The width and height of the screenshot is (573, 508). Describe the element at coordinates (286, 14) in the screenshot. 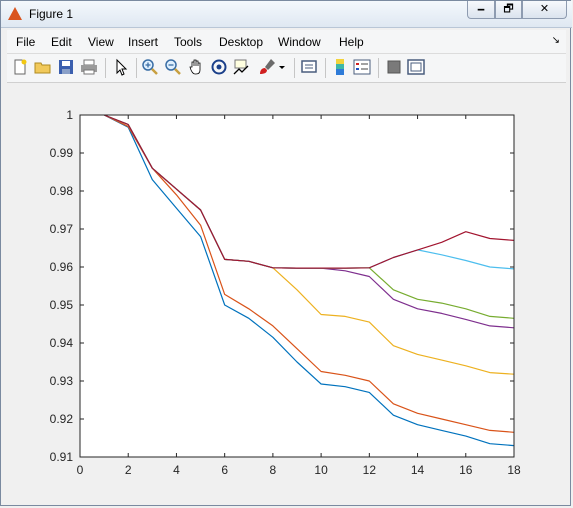

I see `title-bar: Figure 1 🗕 🗗 ✕` at that location.